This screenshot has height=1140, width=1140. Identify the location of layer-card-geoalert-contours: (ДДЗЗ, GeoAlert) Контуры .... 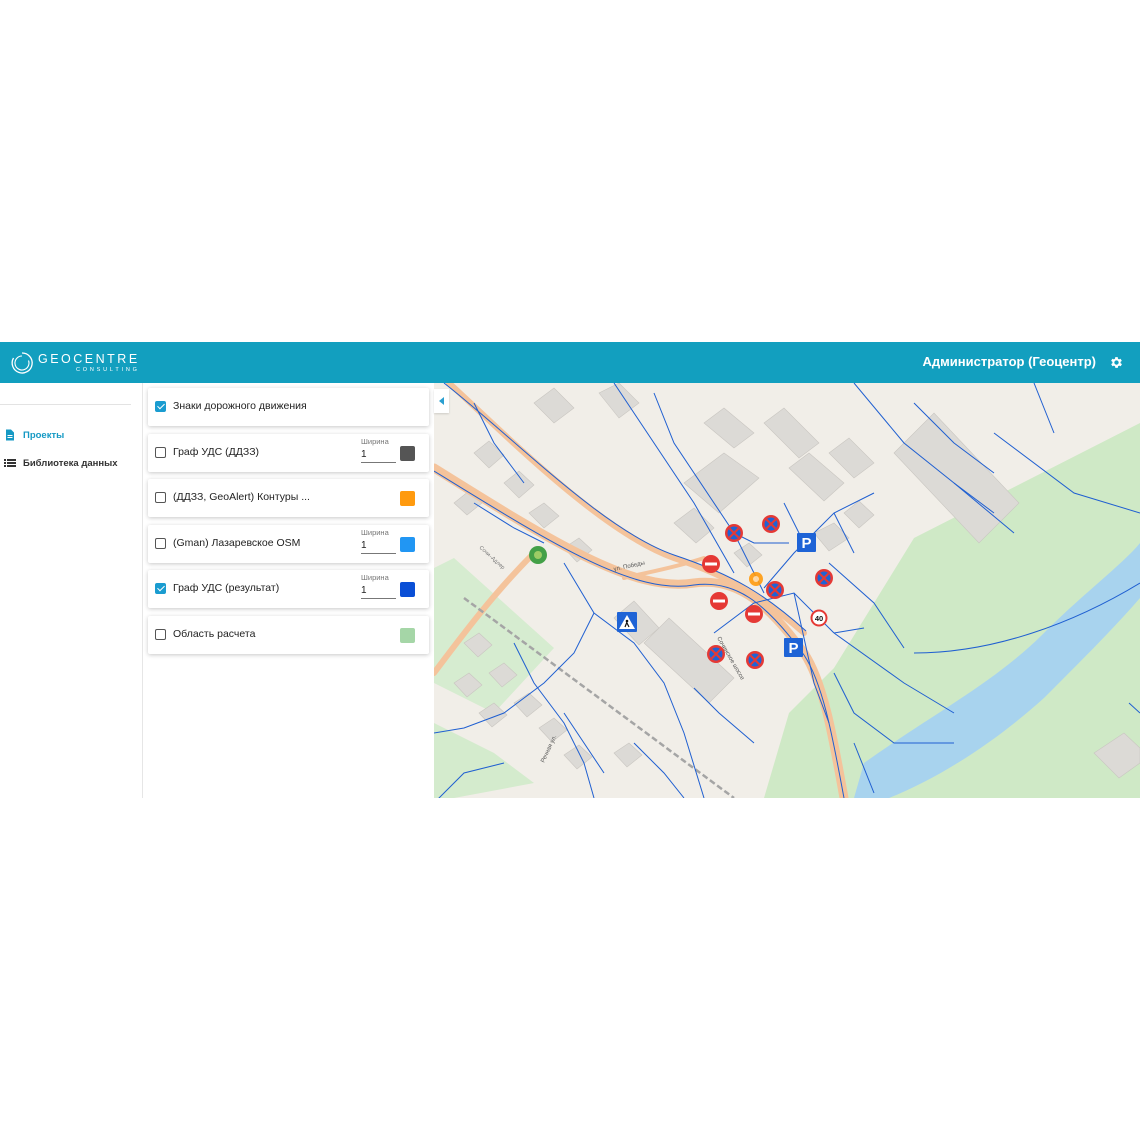
(288, 498).